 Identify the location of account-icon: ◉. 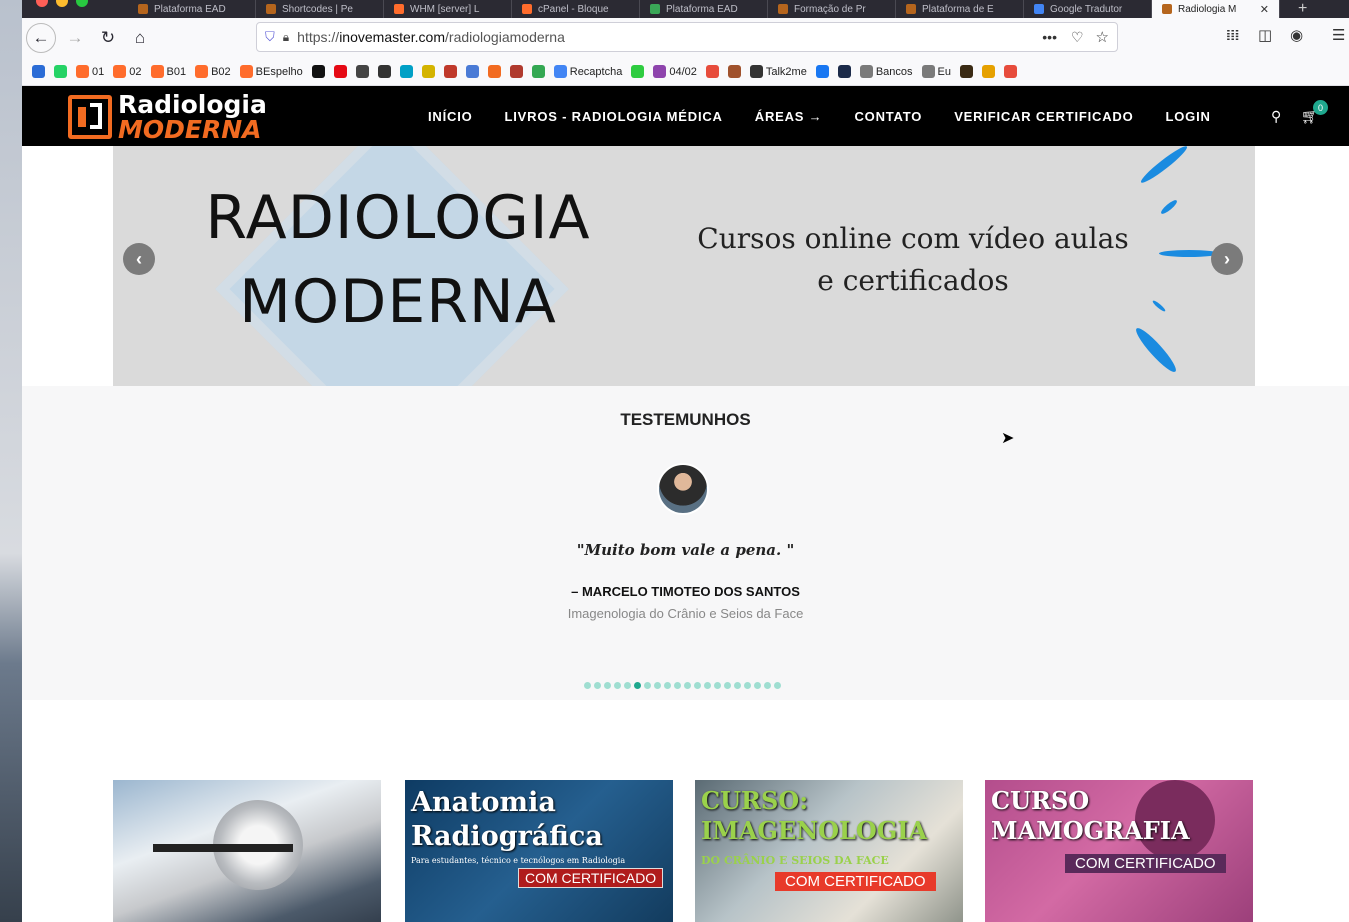
(1296, 35).